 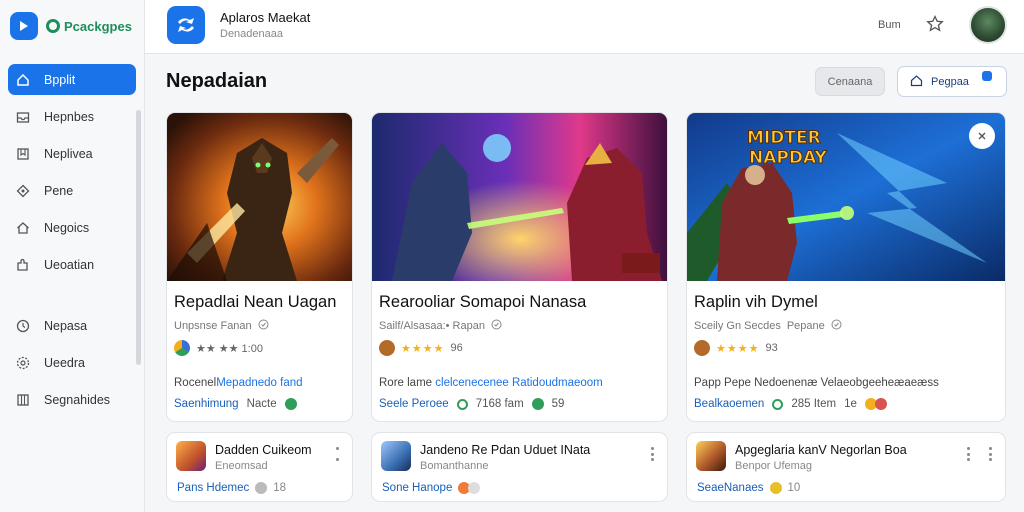 I want to click on page-title: Nepadaian, so click(x=217, y=81).